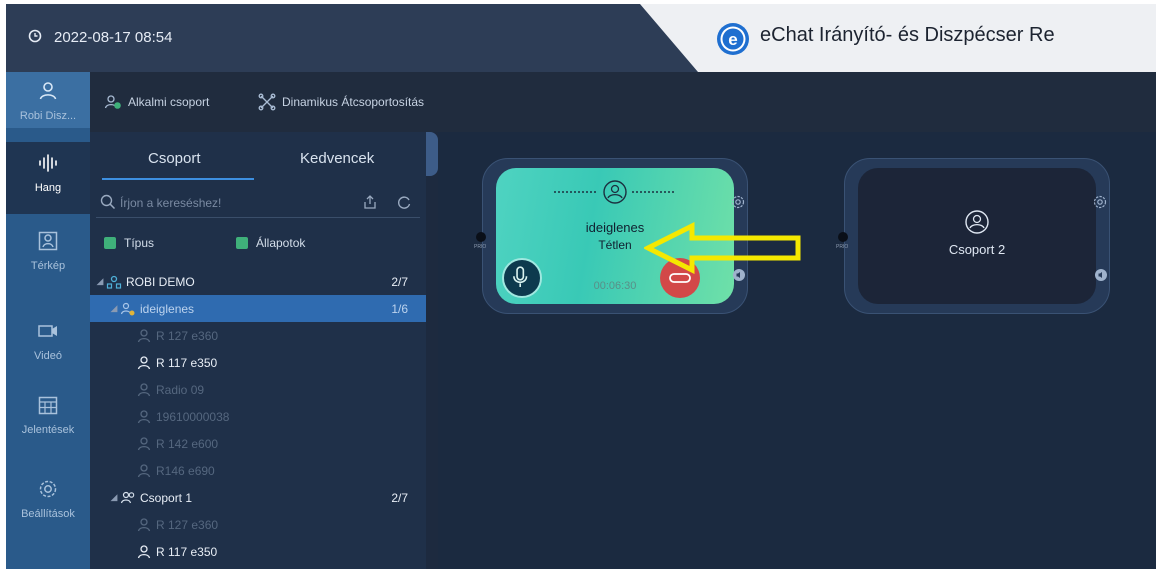 The height and width of the screenshot is (569, 1160). I want to click on nav-label-hang: Hang, so click(48, 188).